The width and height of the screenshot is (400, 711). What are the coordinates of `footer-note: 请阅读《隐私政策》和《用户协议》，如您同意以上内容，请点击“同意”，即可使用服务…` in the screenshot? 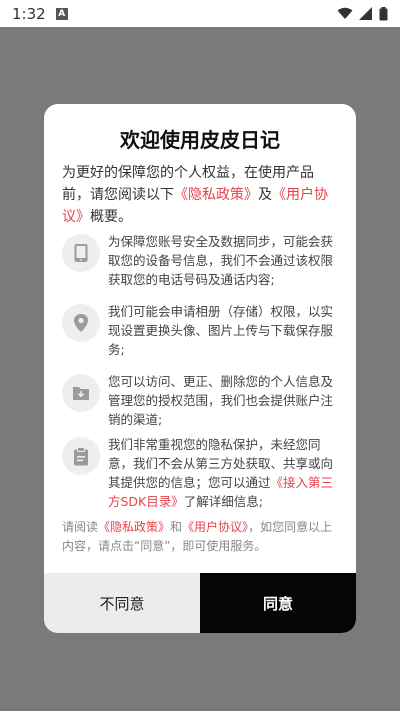 It's located at (202, 537).